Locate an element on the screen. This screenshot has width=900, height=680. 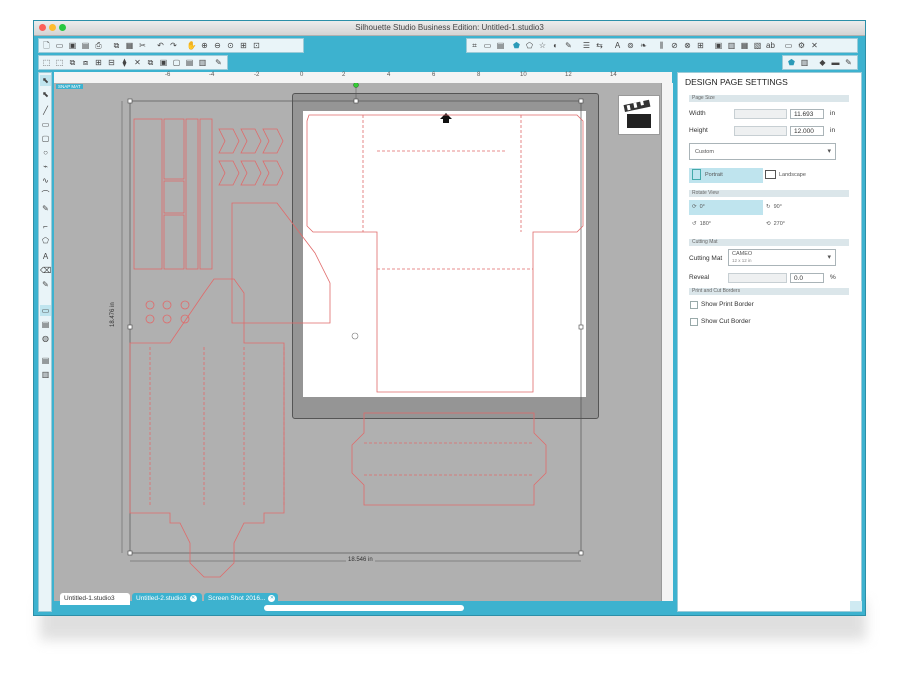
eraser-icon: ✎ is located at coordinates (218, 62).